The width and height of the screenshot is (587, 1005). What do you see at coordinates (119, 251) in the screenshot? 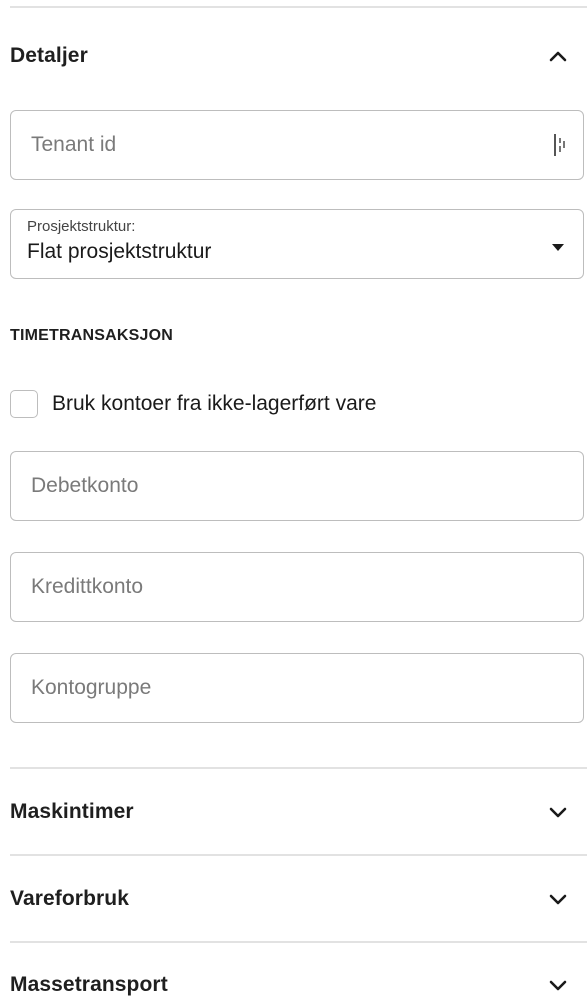
I see `prosjektstruktur-value: Flat prosjektstruktur` at bounding box center [119, 251].